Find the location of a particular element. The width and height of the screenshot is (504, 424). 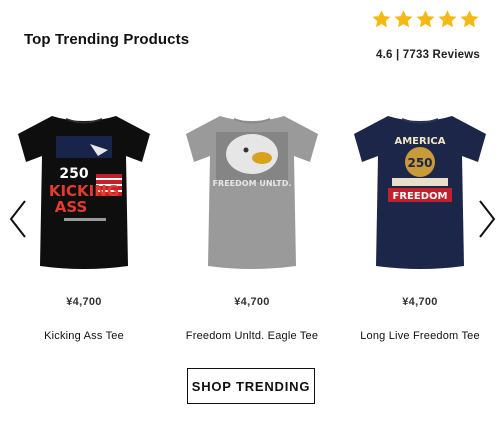

product-card-image: AMERICA 250 FREEDOM is located at coordinates (420, 191).